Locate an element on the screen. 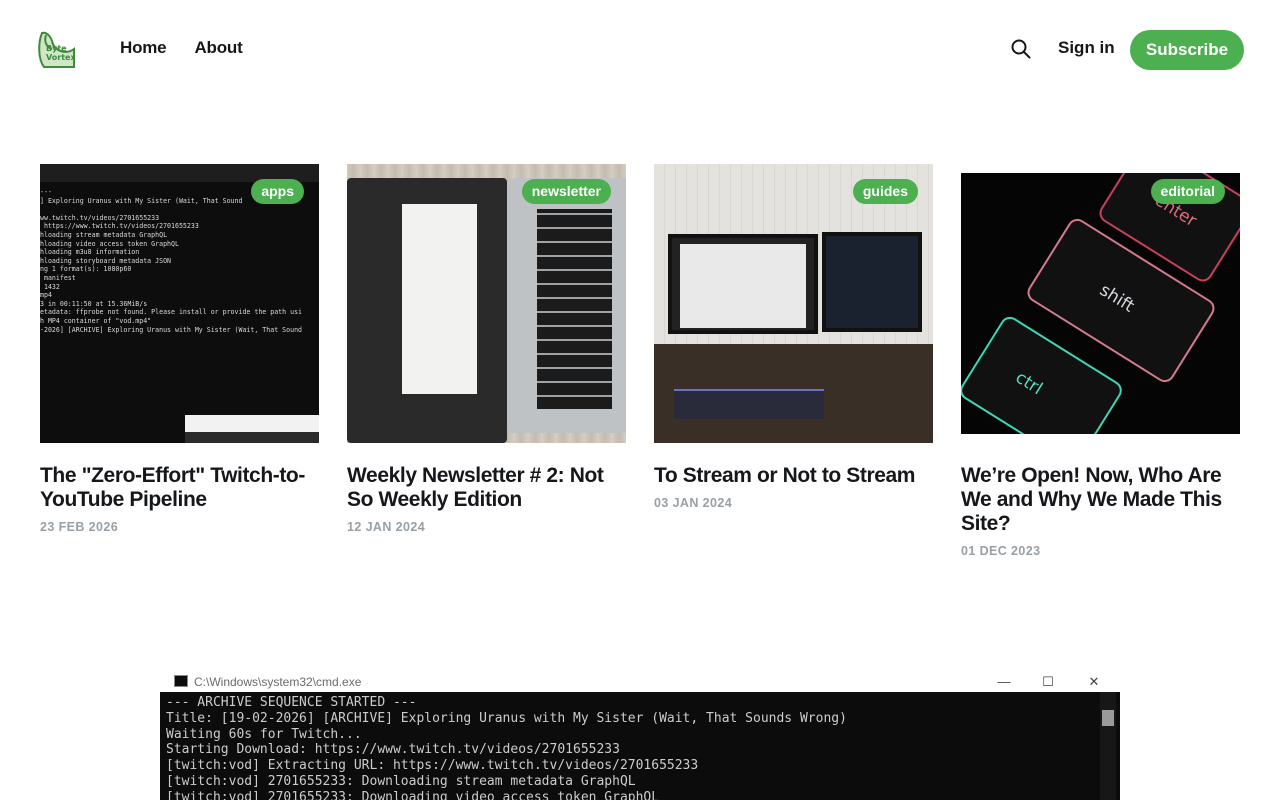 Image resolution: width=1280 pixels, height=800 pixels. post-thumbnail: guides is located at coordinates (793, 303).